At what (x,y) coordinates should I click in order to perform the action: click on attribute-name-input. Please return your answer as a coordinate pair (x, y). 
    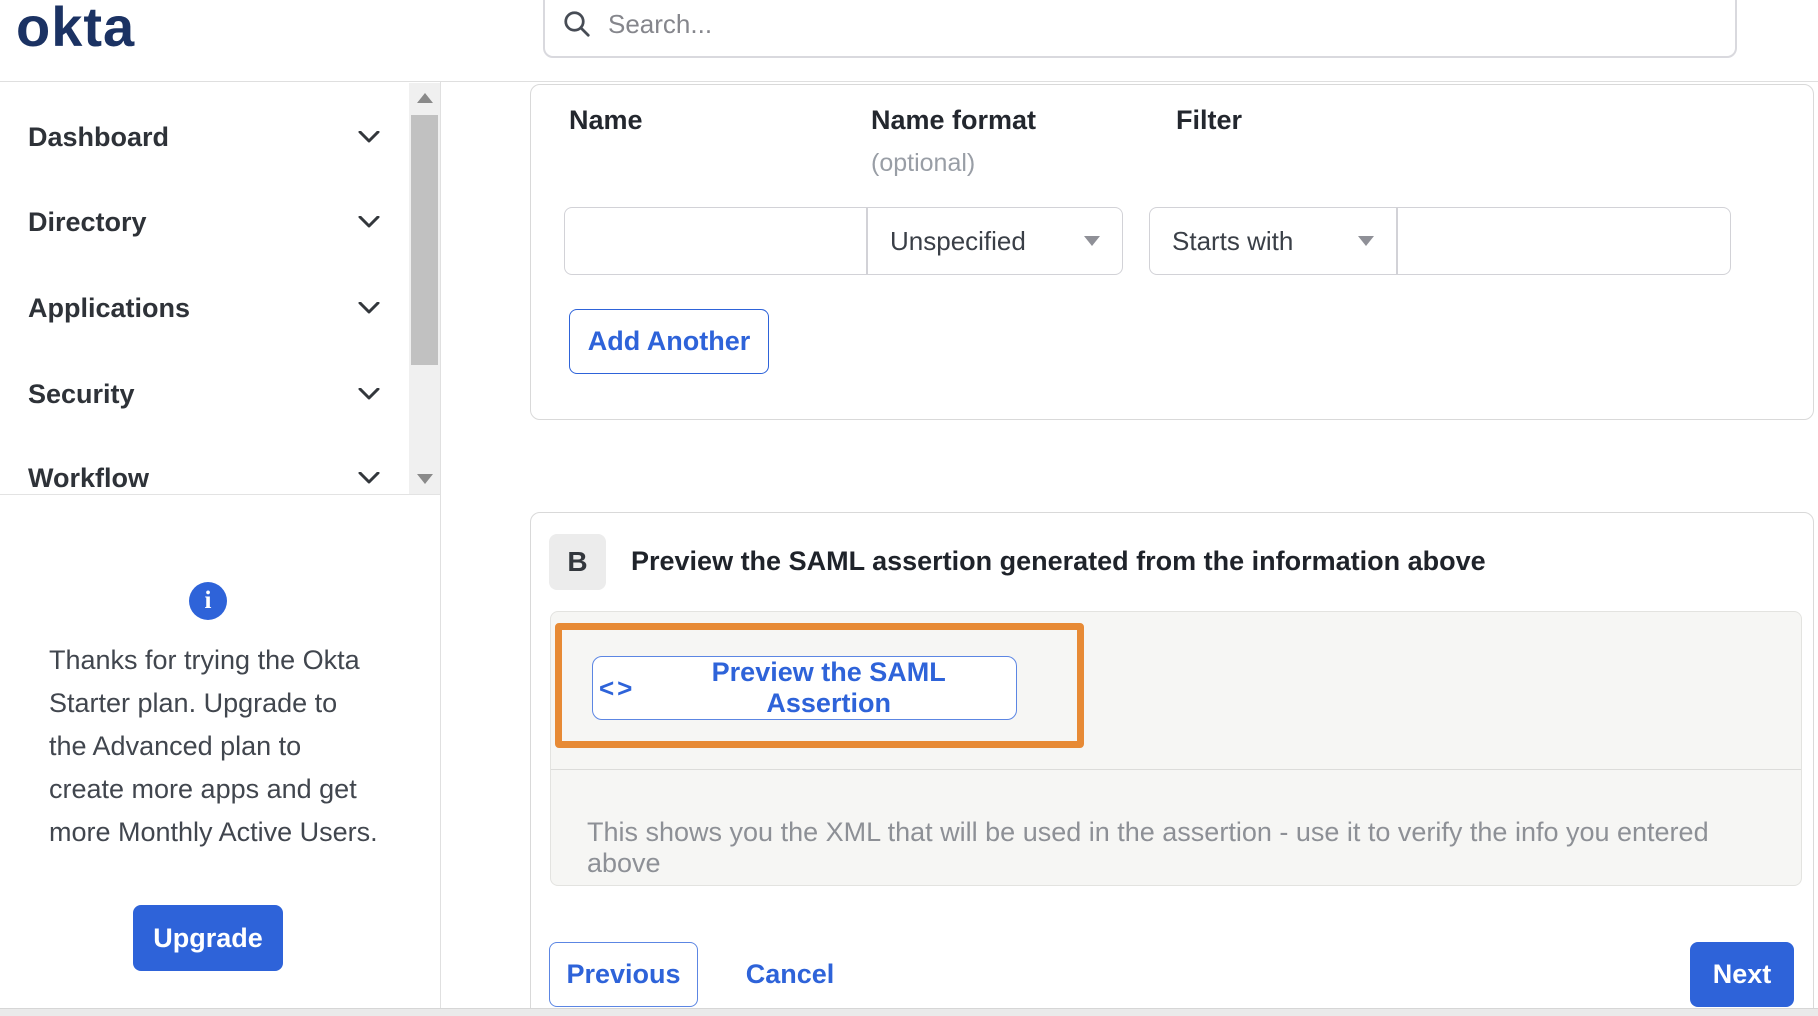
    Looking at the image, I should click on (715, 241).